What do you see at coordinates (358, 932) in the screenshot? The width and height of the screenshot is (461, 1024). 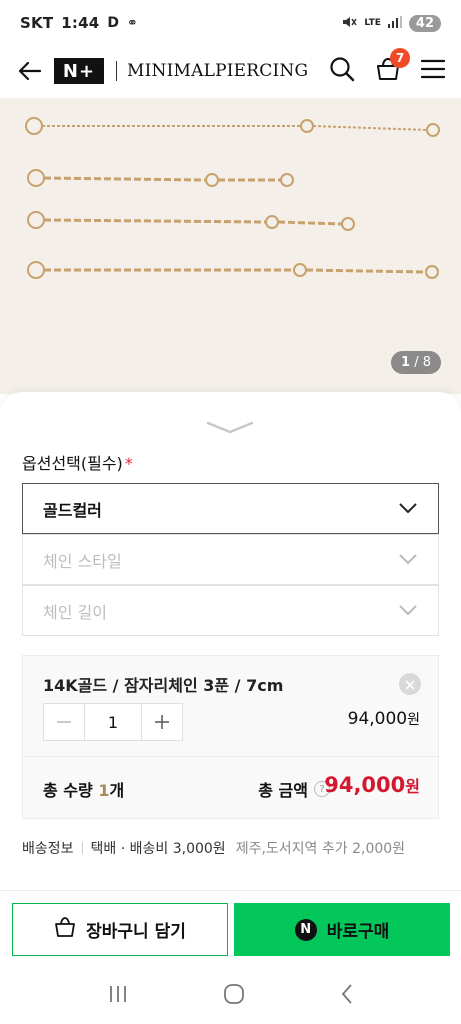 I see `buy-now-label: 바로구매` at bounding box center [358, 932].